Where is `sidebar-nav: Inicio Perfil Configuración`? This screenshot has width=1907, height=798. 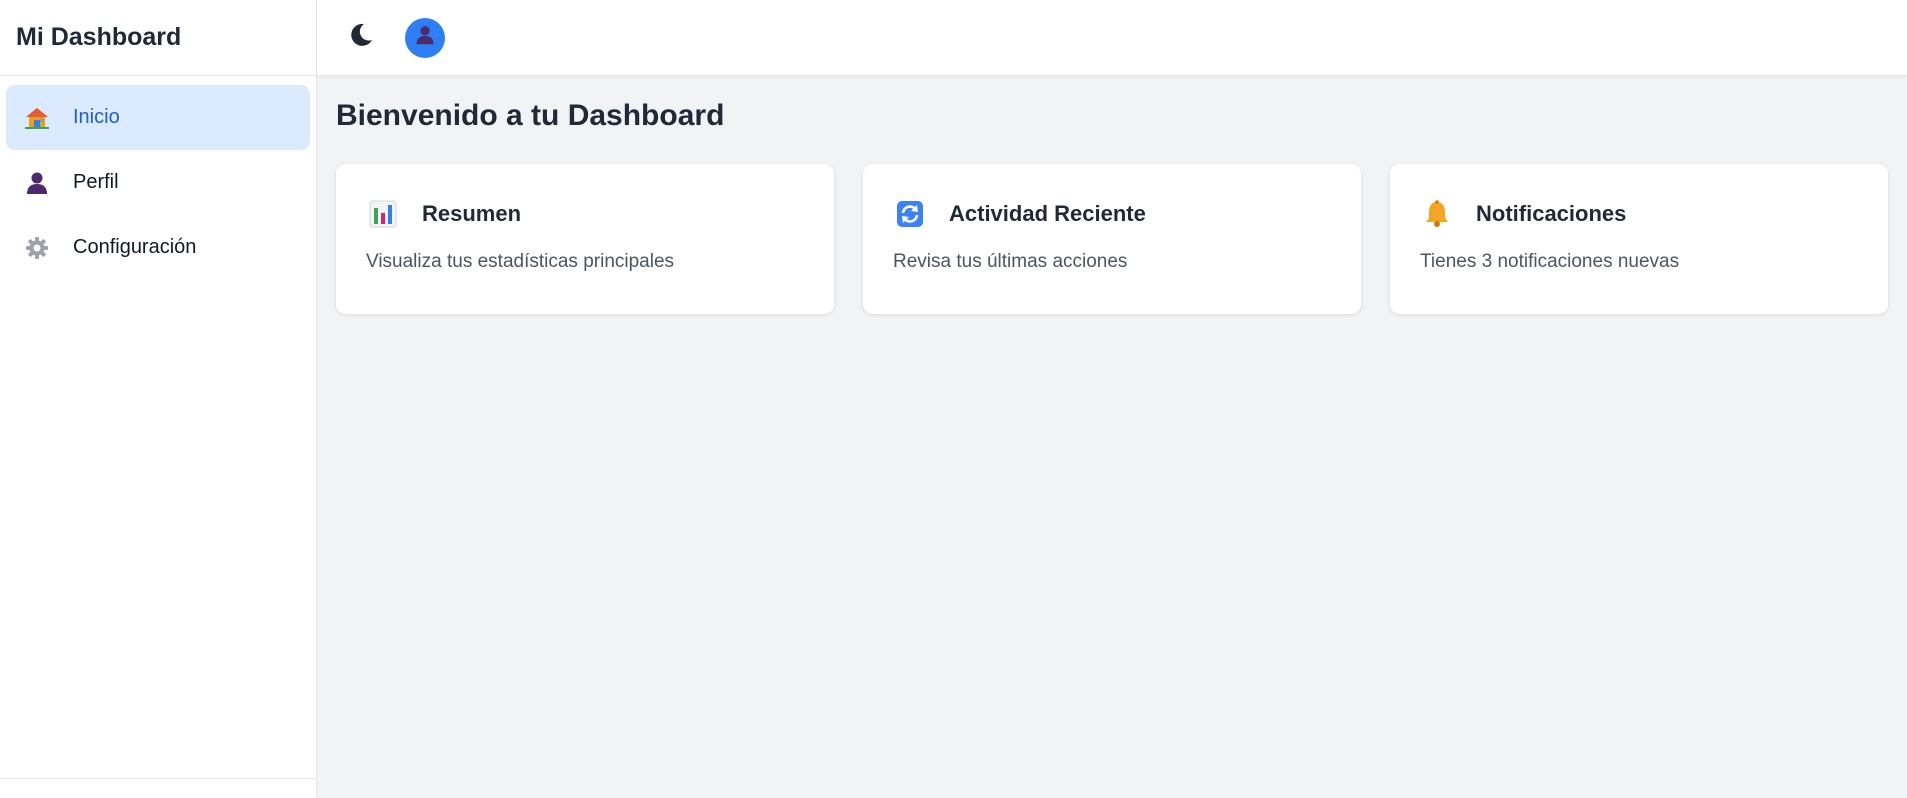 sidebar-nav: Inicio Perfil Configuración is located at coordinates (158, 182).